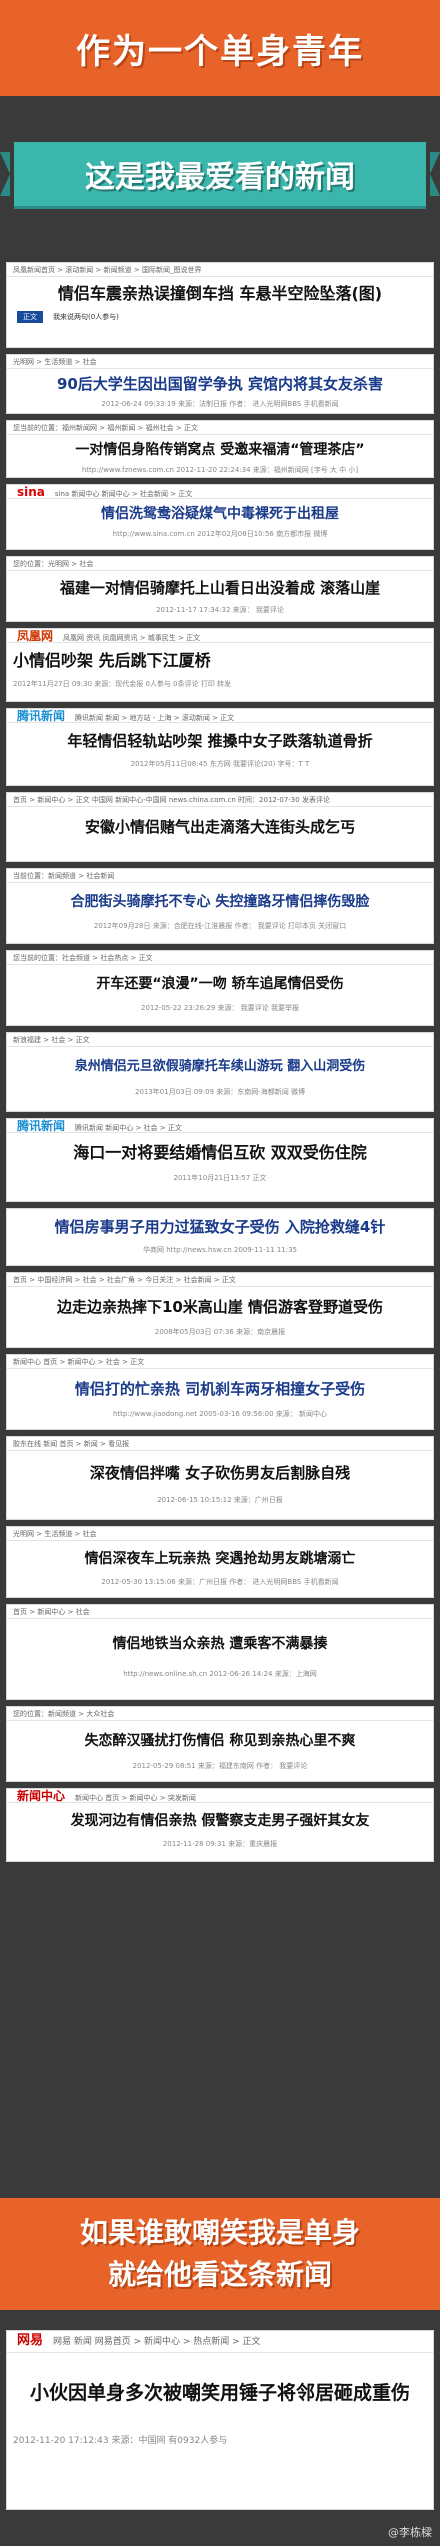 This screenshot has height=2546, width=440. Describe the element at coordinates (220, 1250) in the screenshot. I see `article-meta: 华商网 http://news.hsw.cn 2009-11-11 11:35` at that location.